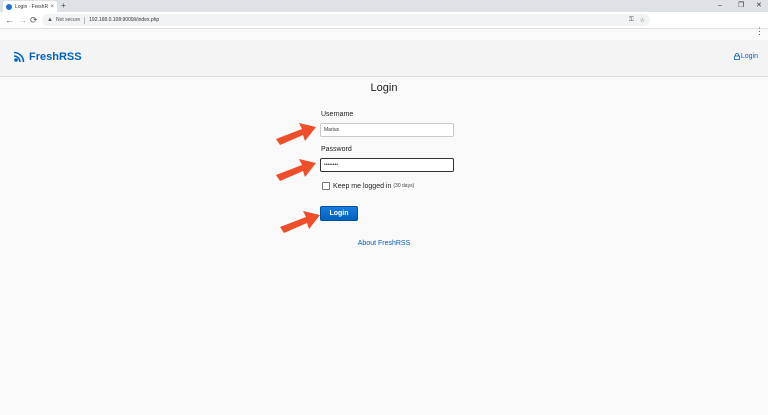 The width and height of the screenshot is (768, 415). Describe the element at coordinates (339, 213) in the screenshot. I see `login-button: Login` at that location.